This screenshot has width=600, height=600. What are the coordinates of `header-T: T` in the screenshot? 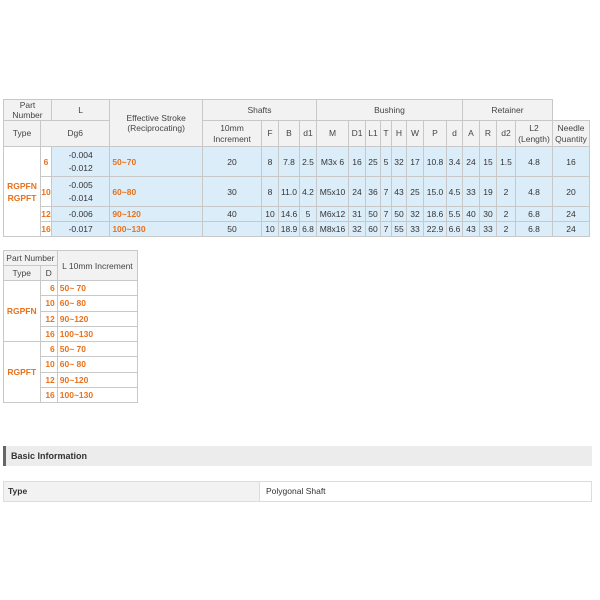 It's located at (386, 133).